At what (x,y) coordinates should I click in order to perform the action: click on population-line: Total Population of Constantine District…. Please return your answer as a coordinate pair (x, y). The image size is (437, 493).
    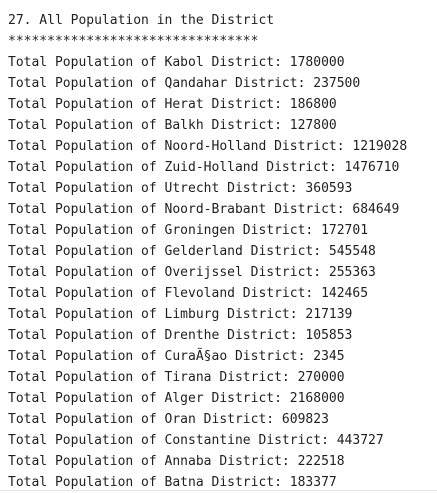
    Looking at the image, I should click on (196, 440).